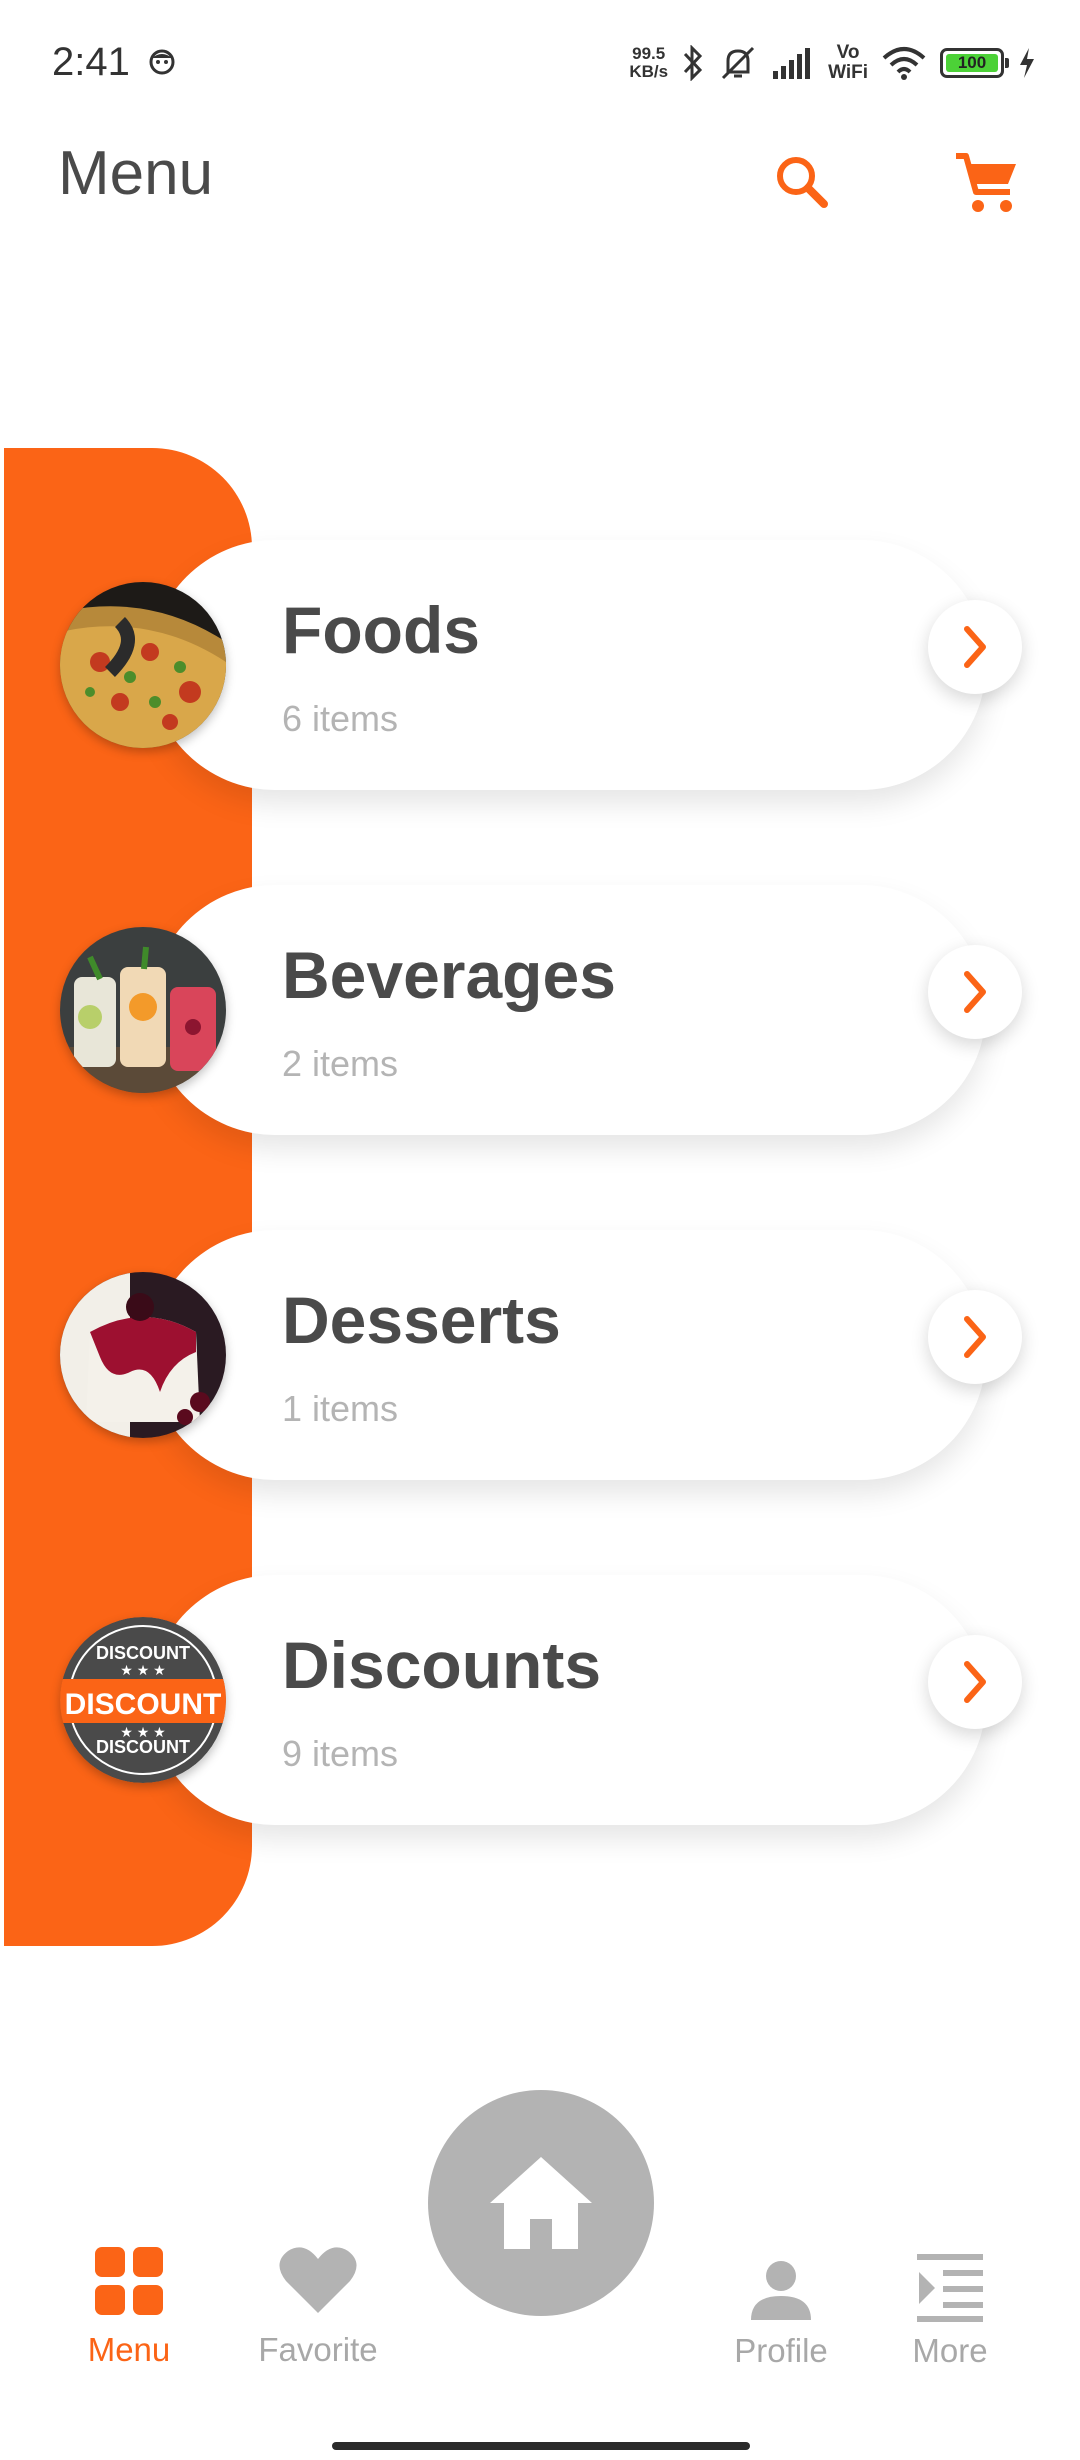 The width and height of the screenshot is (1080, 2460). I want to click on nav-menu: Menu, so click(129, 2307).